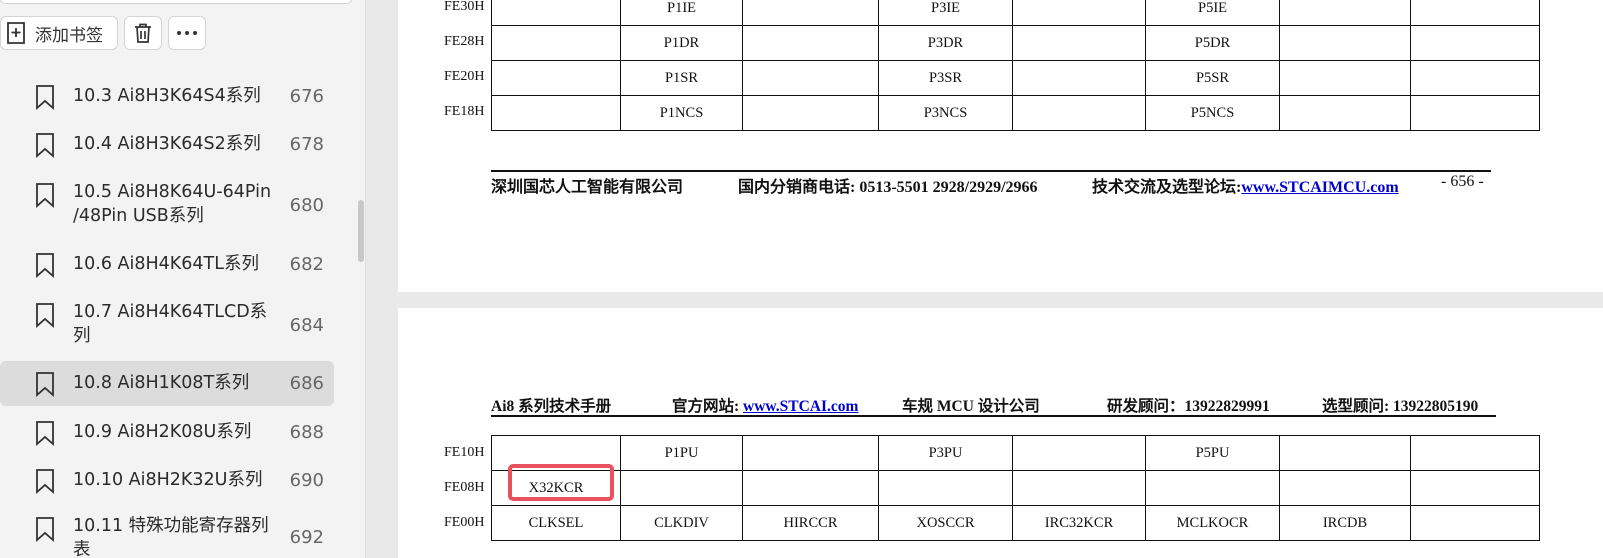 This screenshot has width=1603, height=558. I want to click on table-cell: P1SR, so click(681, 78).